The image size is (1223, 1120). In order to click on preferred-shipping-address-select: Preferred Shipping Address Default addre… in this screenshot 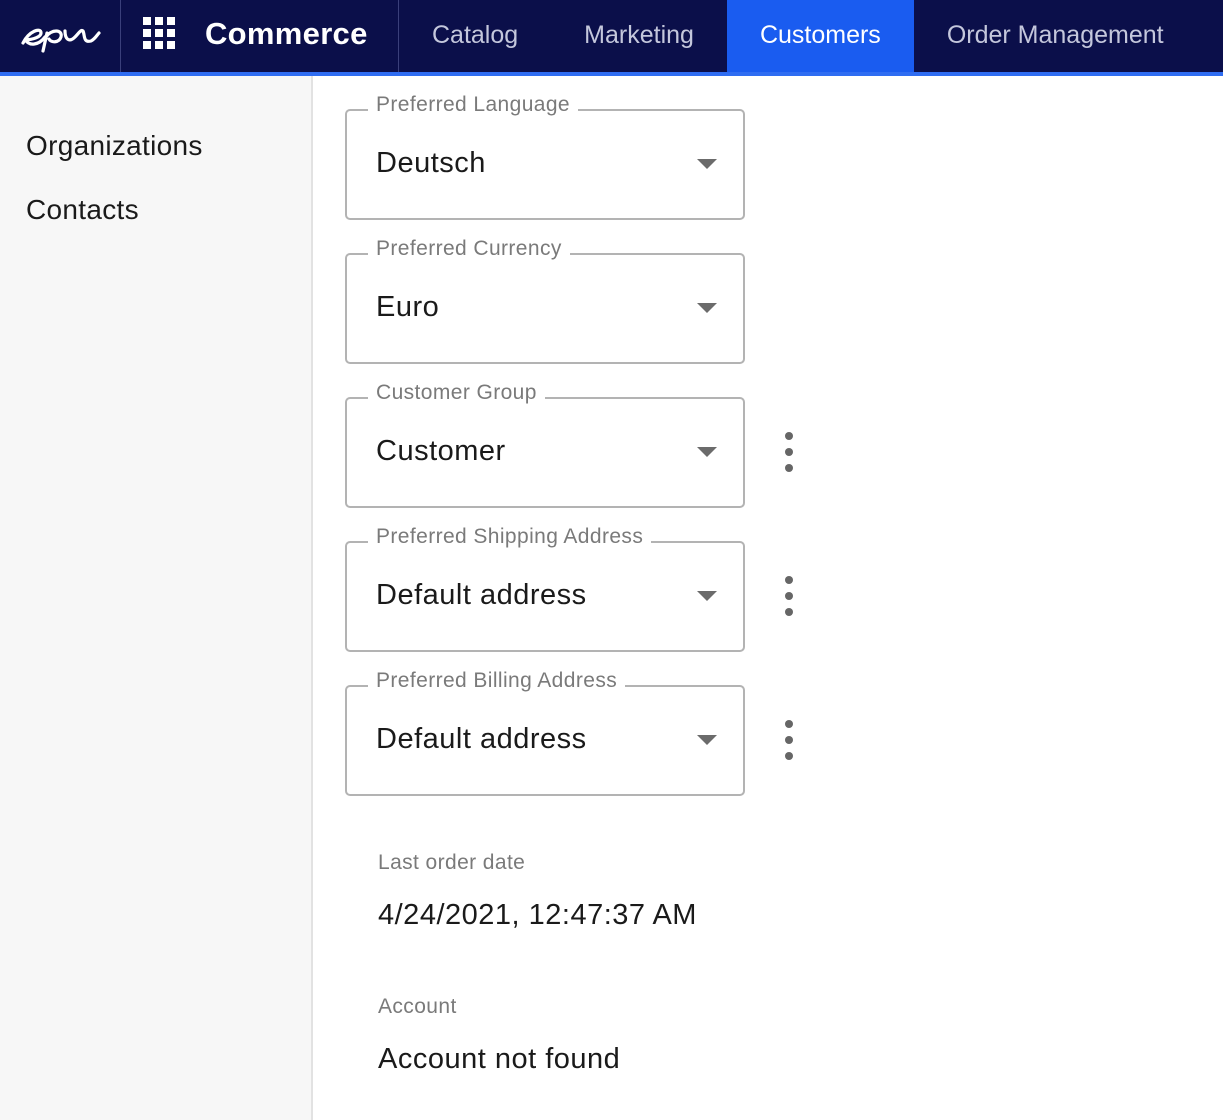, I will do `click(545, 588)`.